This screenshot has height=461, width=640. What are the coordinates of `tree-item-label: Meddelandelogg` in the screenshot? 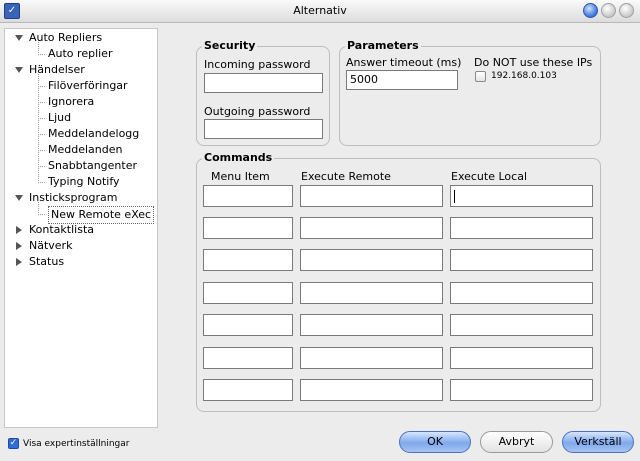 It's located at (94, 133).